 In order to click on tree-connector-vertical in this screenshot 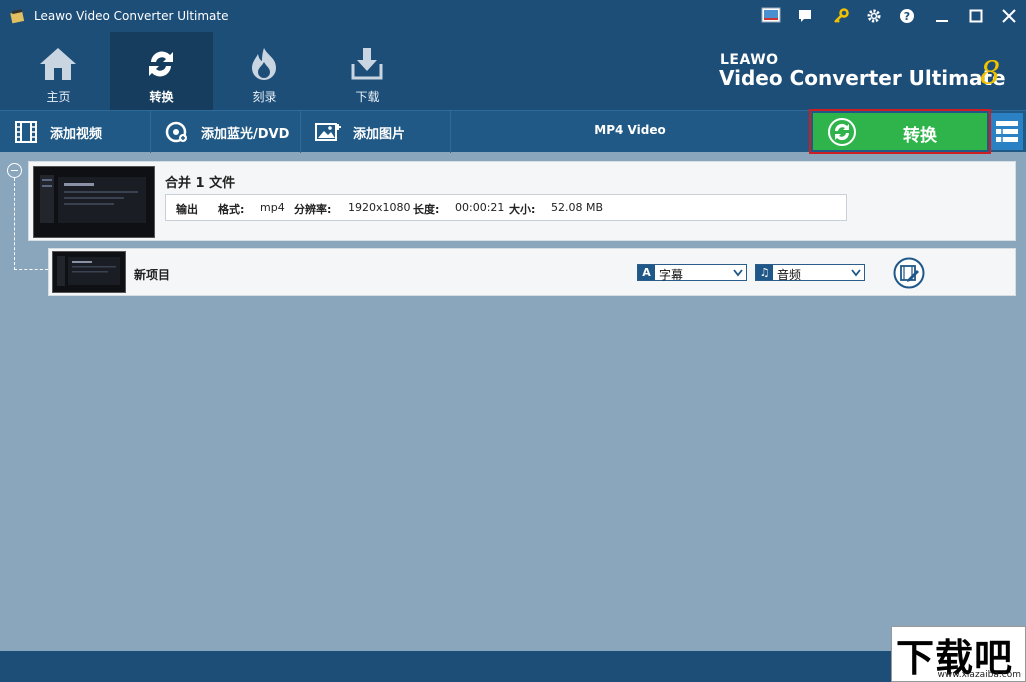, I will do `click(14, 224)`.